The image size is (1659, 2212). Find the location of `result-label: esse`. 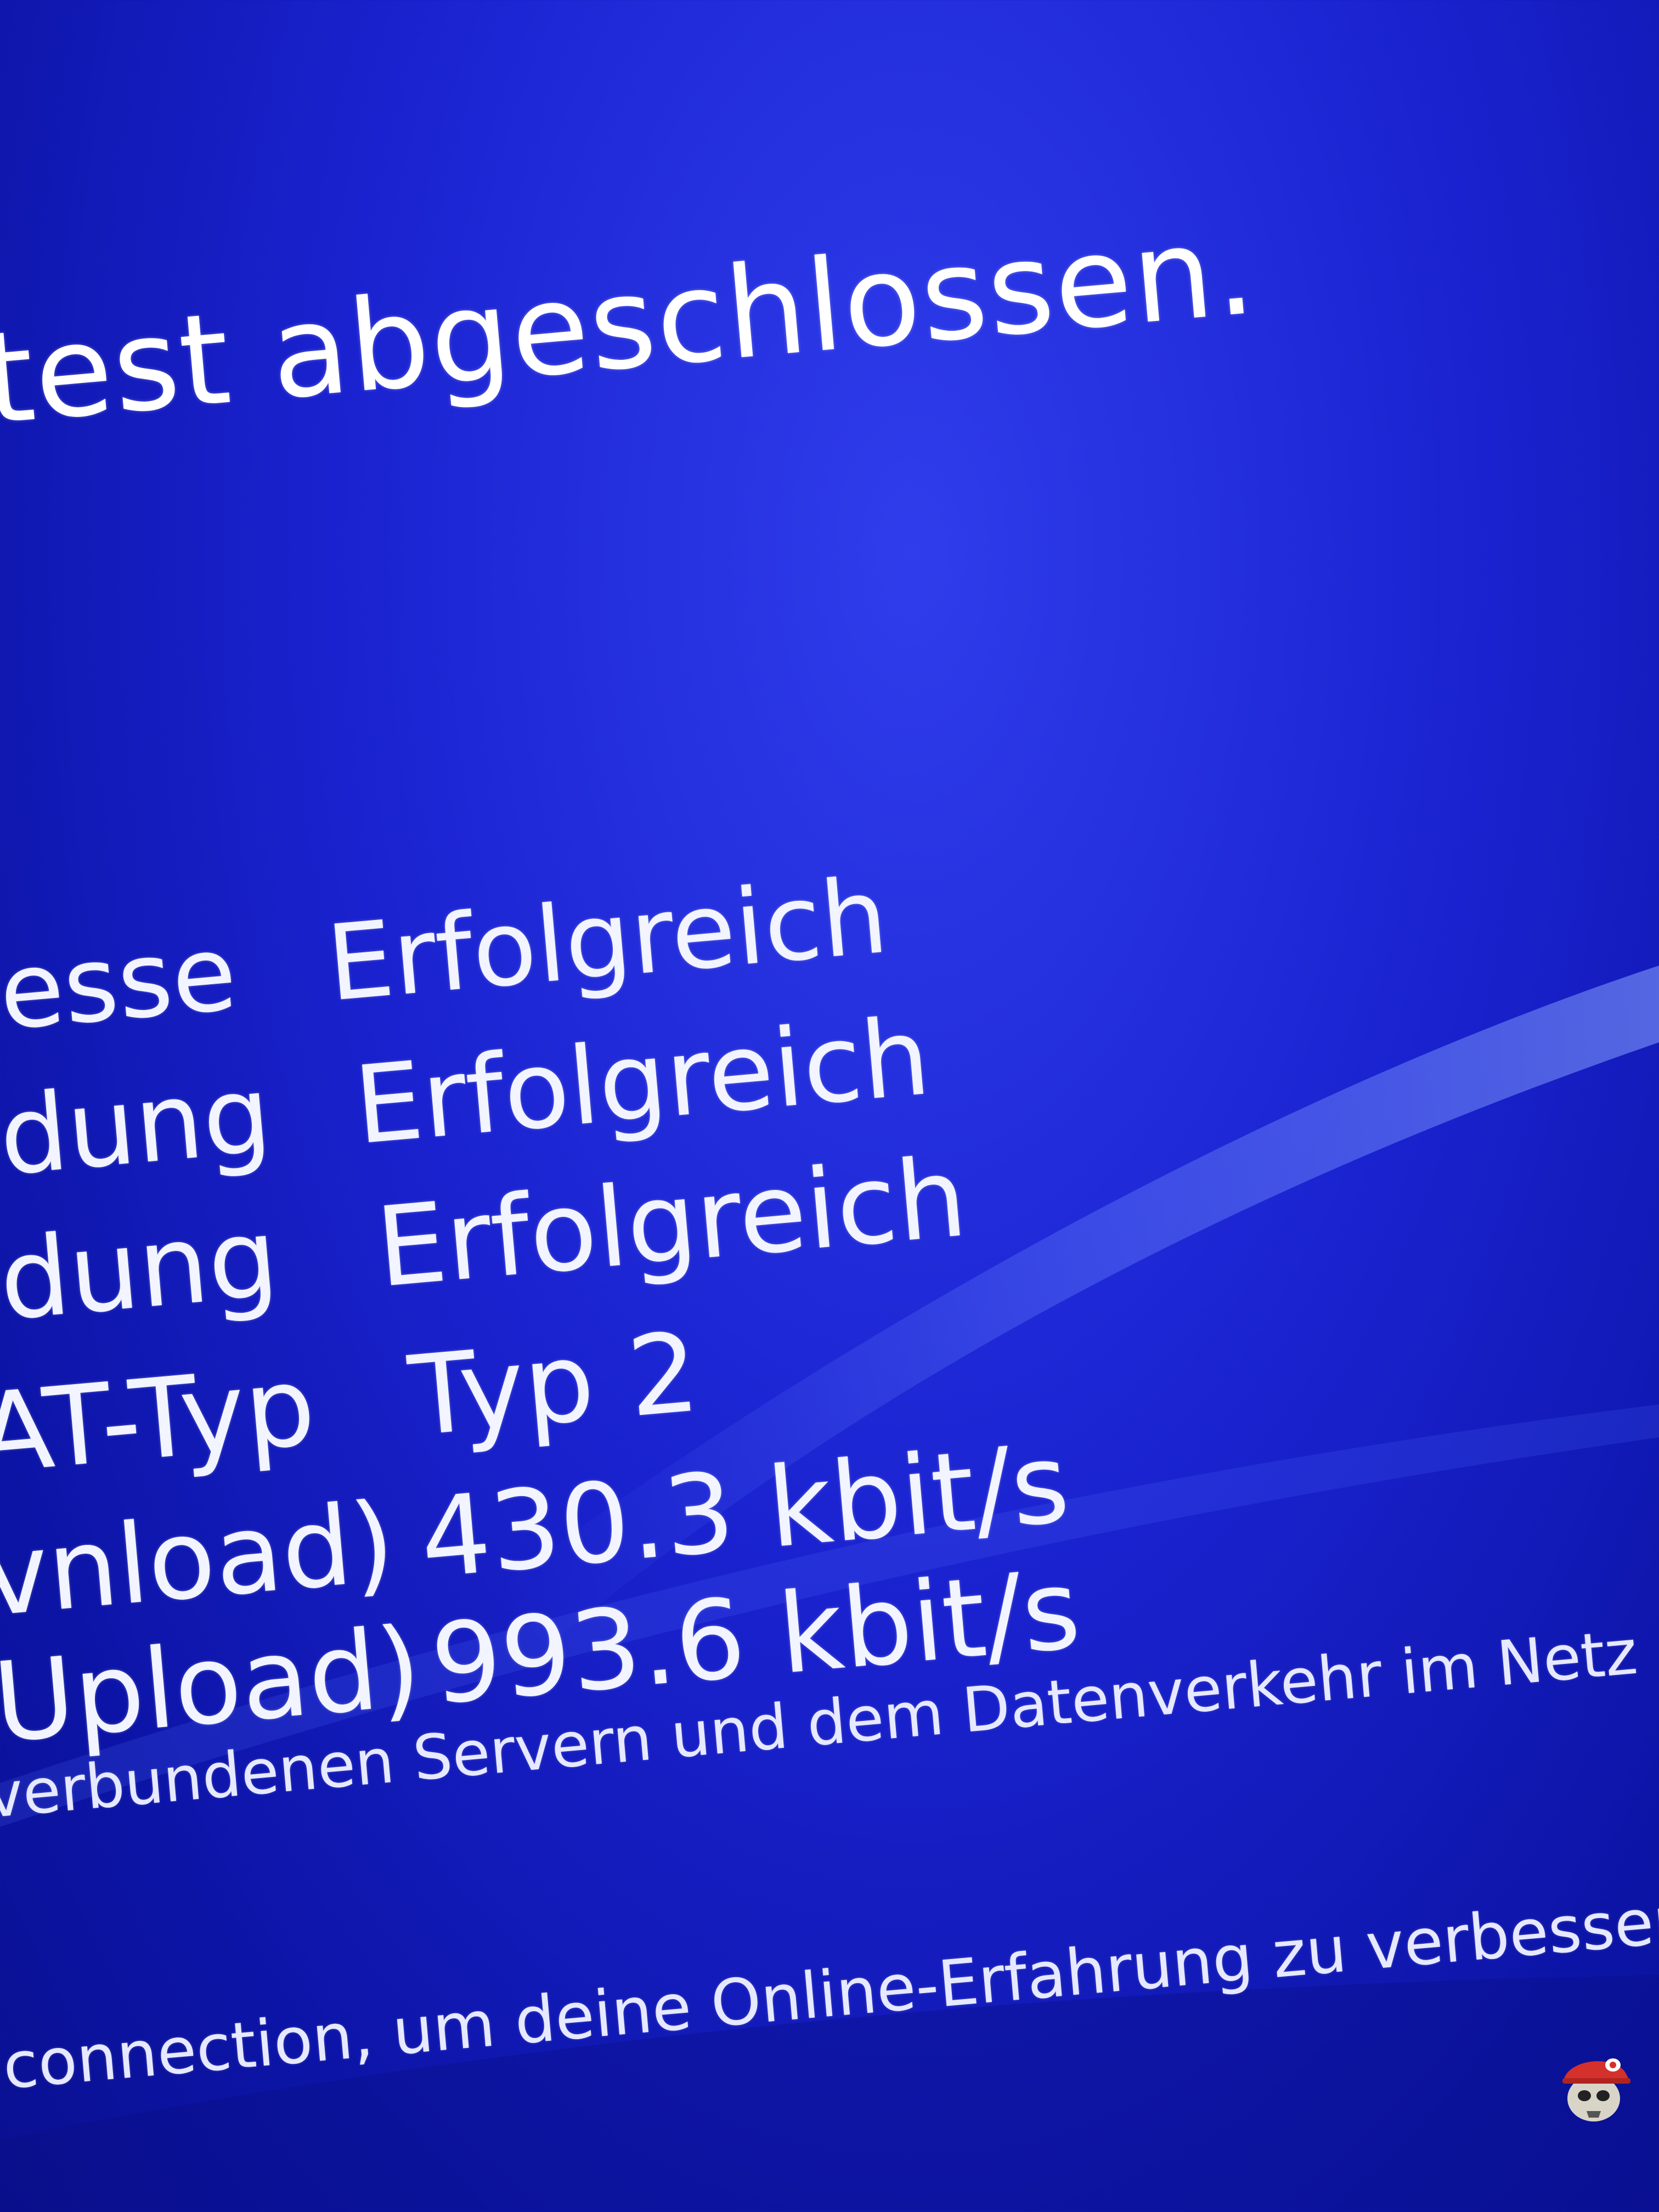

result-label: esse is located at coordinates (120, 983).